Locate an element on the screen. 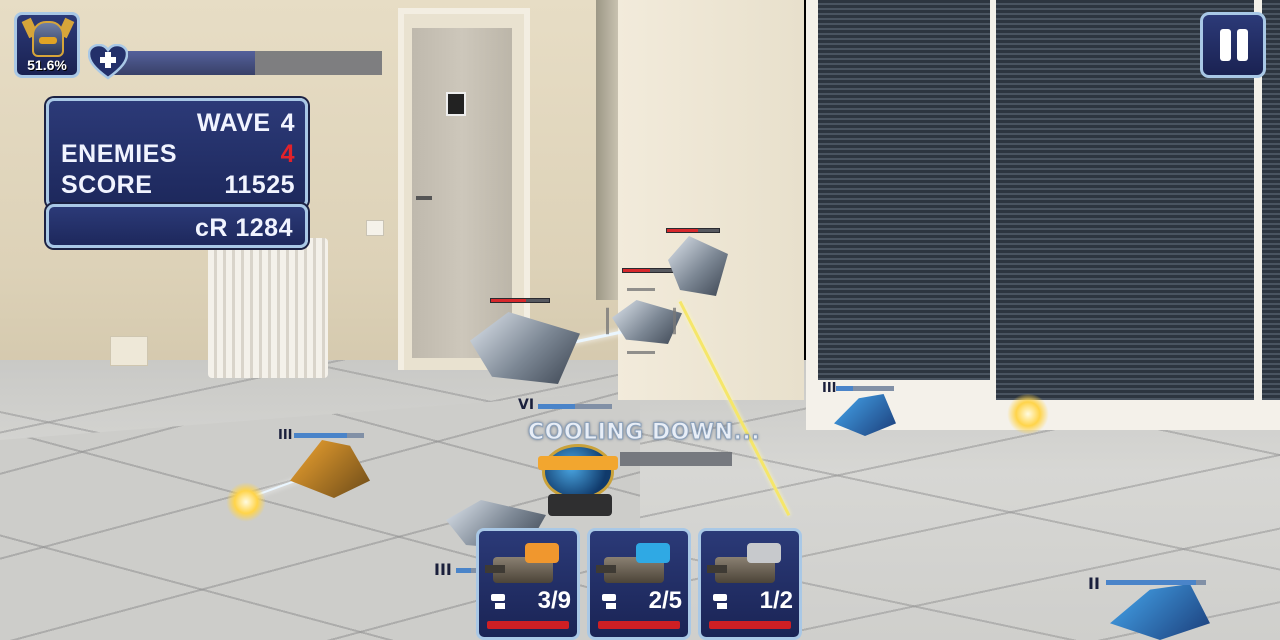 This screenshot has height=640, width=1280. door is located at coordinates (462, 193).